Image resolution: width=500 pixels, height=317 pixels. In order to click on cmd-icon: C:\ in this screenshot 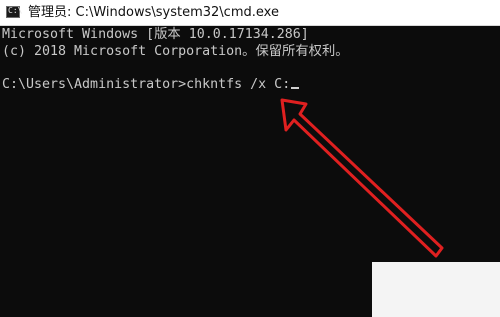, I will do `click(14, 12)`.